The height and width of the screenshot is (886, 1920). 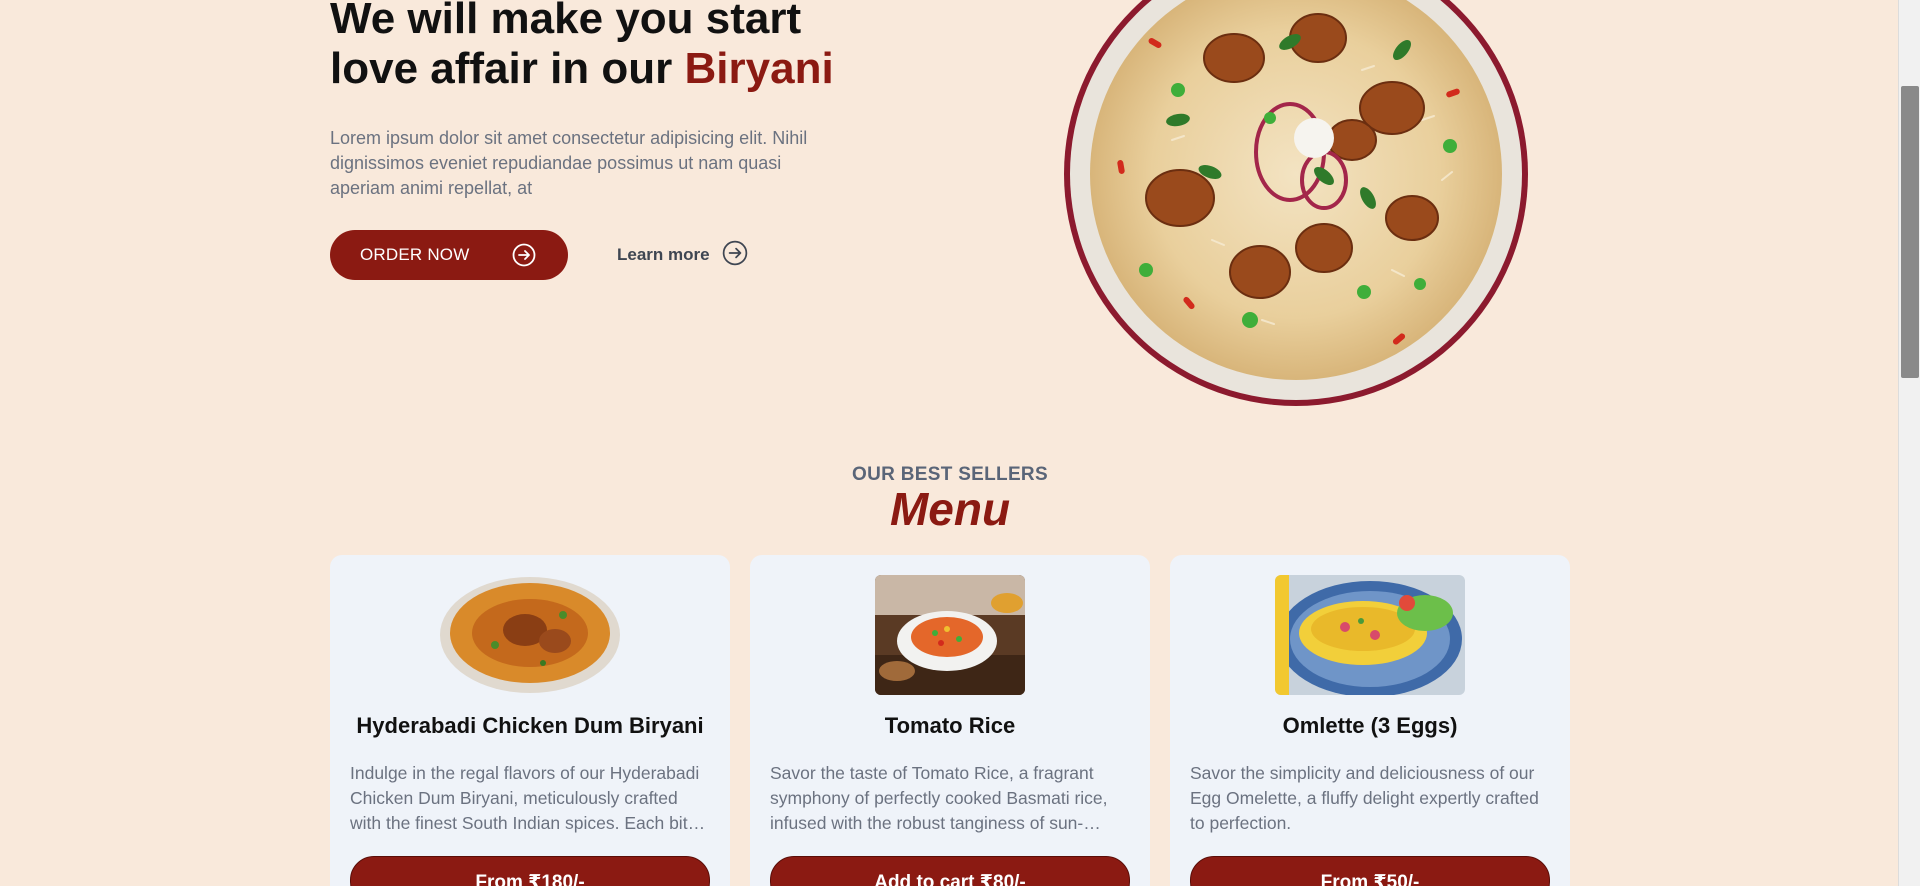 What do you see at coordinates (950, 509) in the screenshot?
I see `menu-title: Menu` at bounding box center [950, 509].